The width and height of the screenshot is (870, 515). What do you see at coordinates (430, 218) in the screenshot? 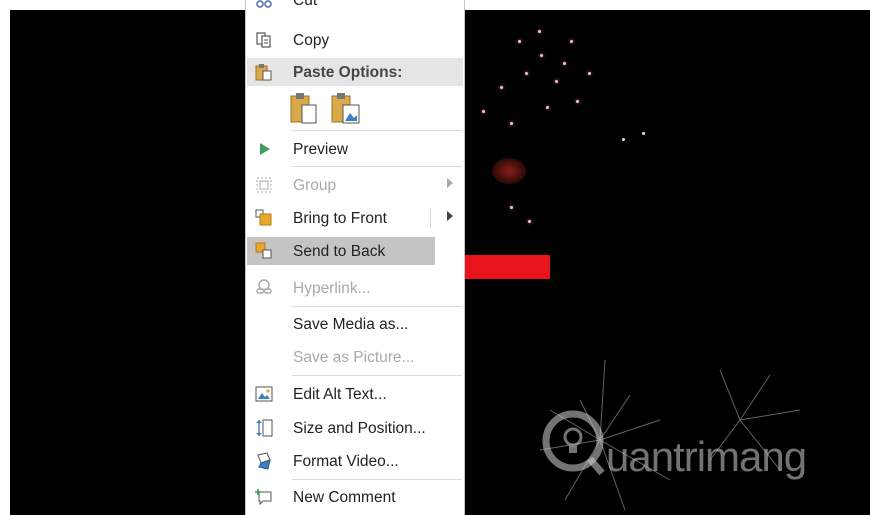
I see `split-divider` at bounding box center [430, 218].